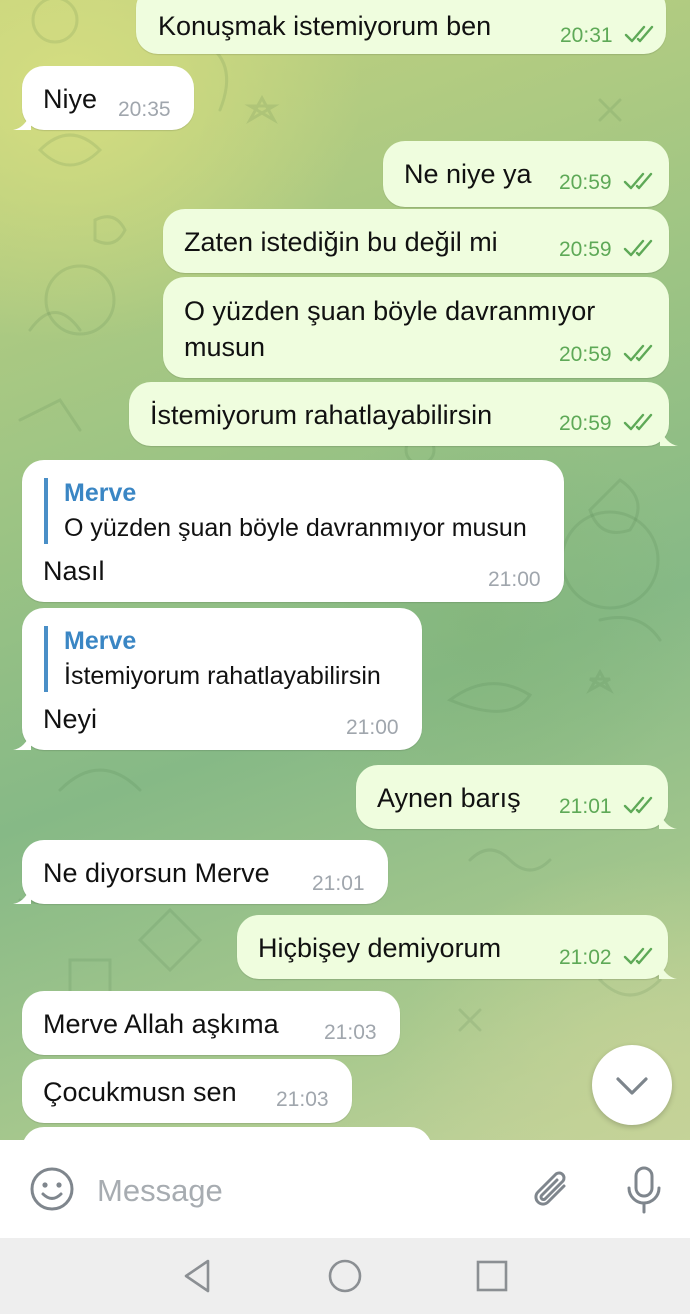 The width and height of the screenshot is (690, 1314). What do you see at coordinates (449, 798) in the screenshot?
I see `message-text: Aynen barış` at bounding box center [449, 798].